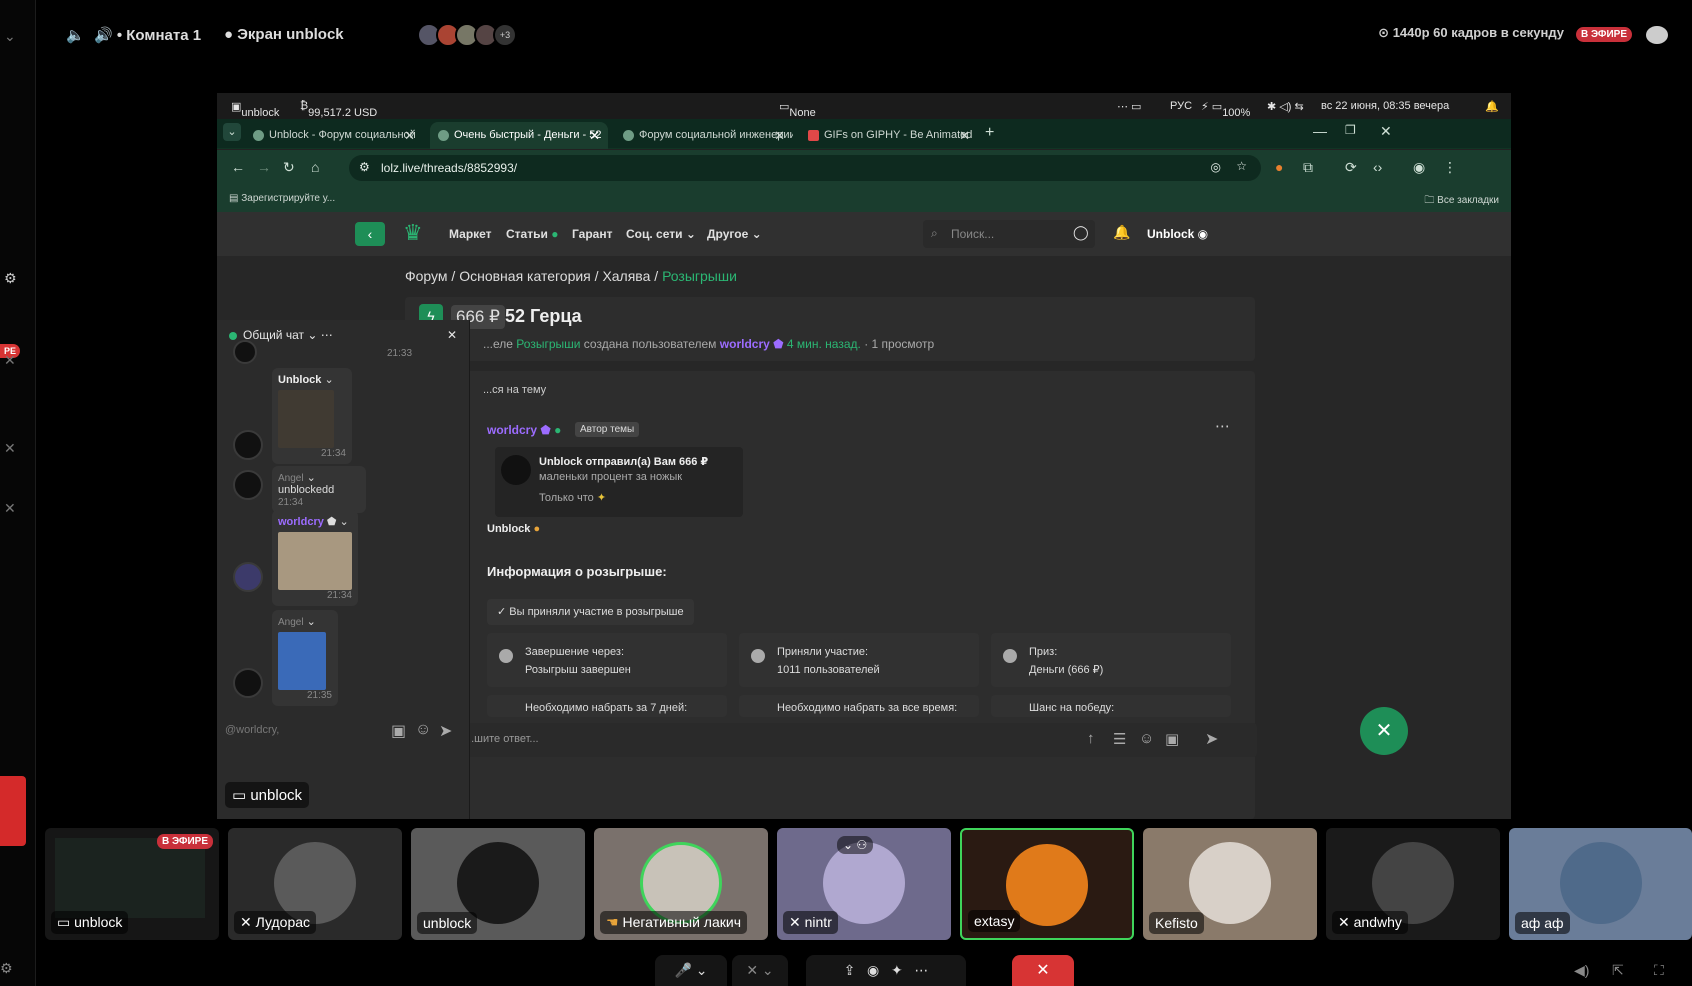  I want to click on mic-off-icon: ✕, so click(10, 360).